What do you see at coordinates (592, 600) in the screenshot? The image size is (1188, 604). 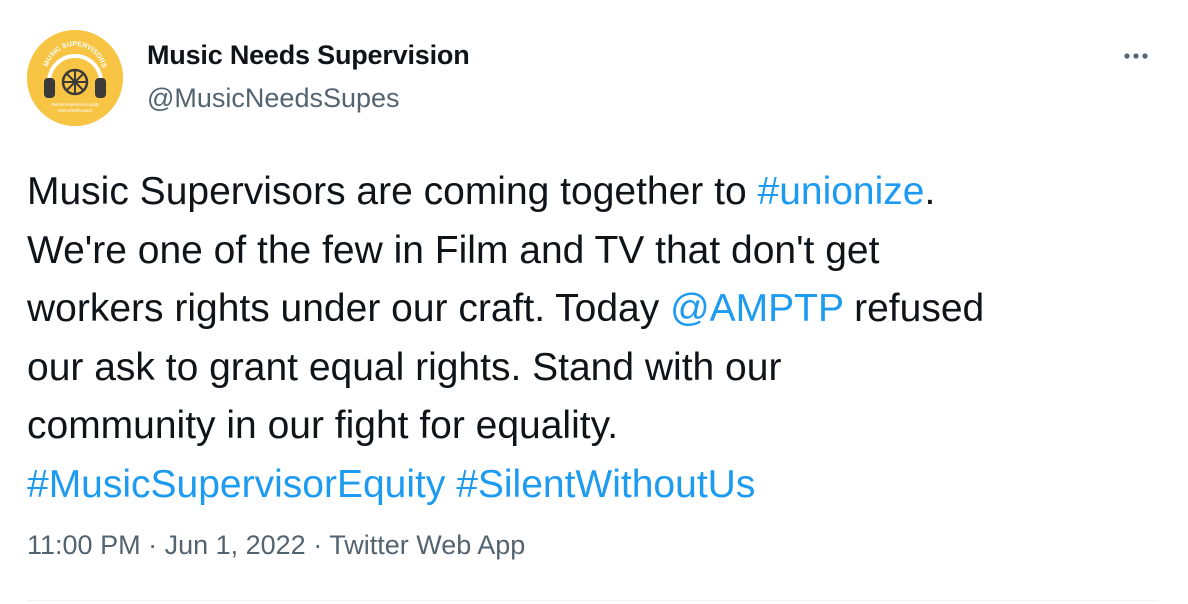 I see `divider` at bounding box center [592, 600].